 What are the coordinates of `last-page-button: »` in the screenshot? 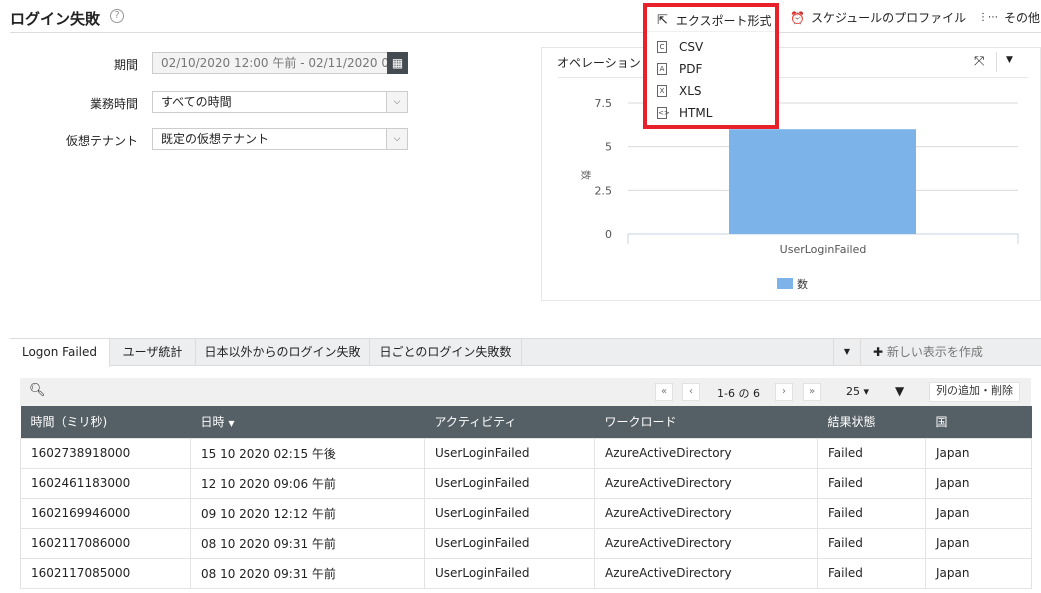 It's located at (812, 392).